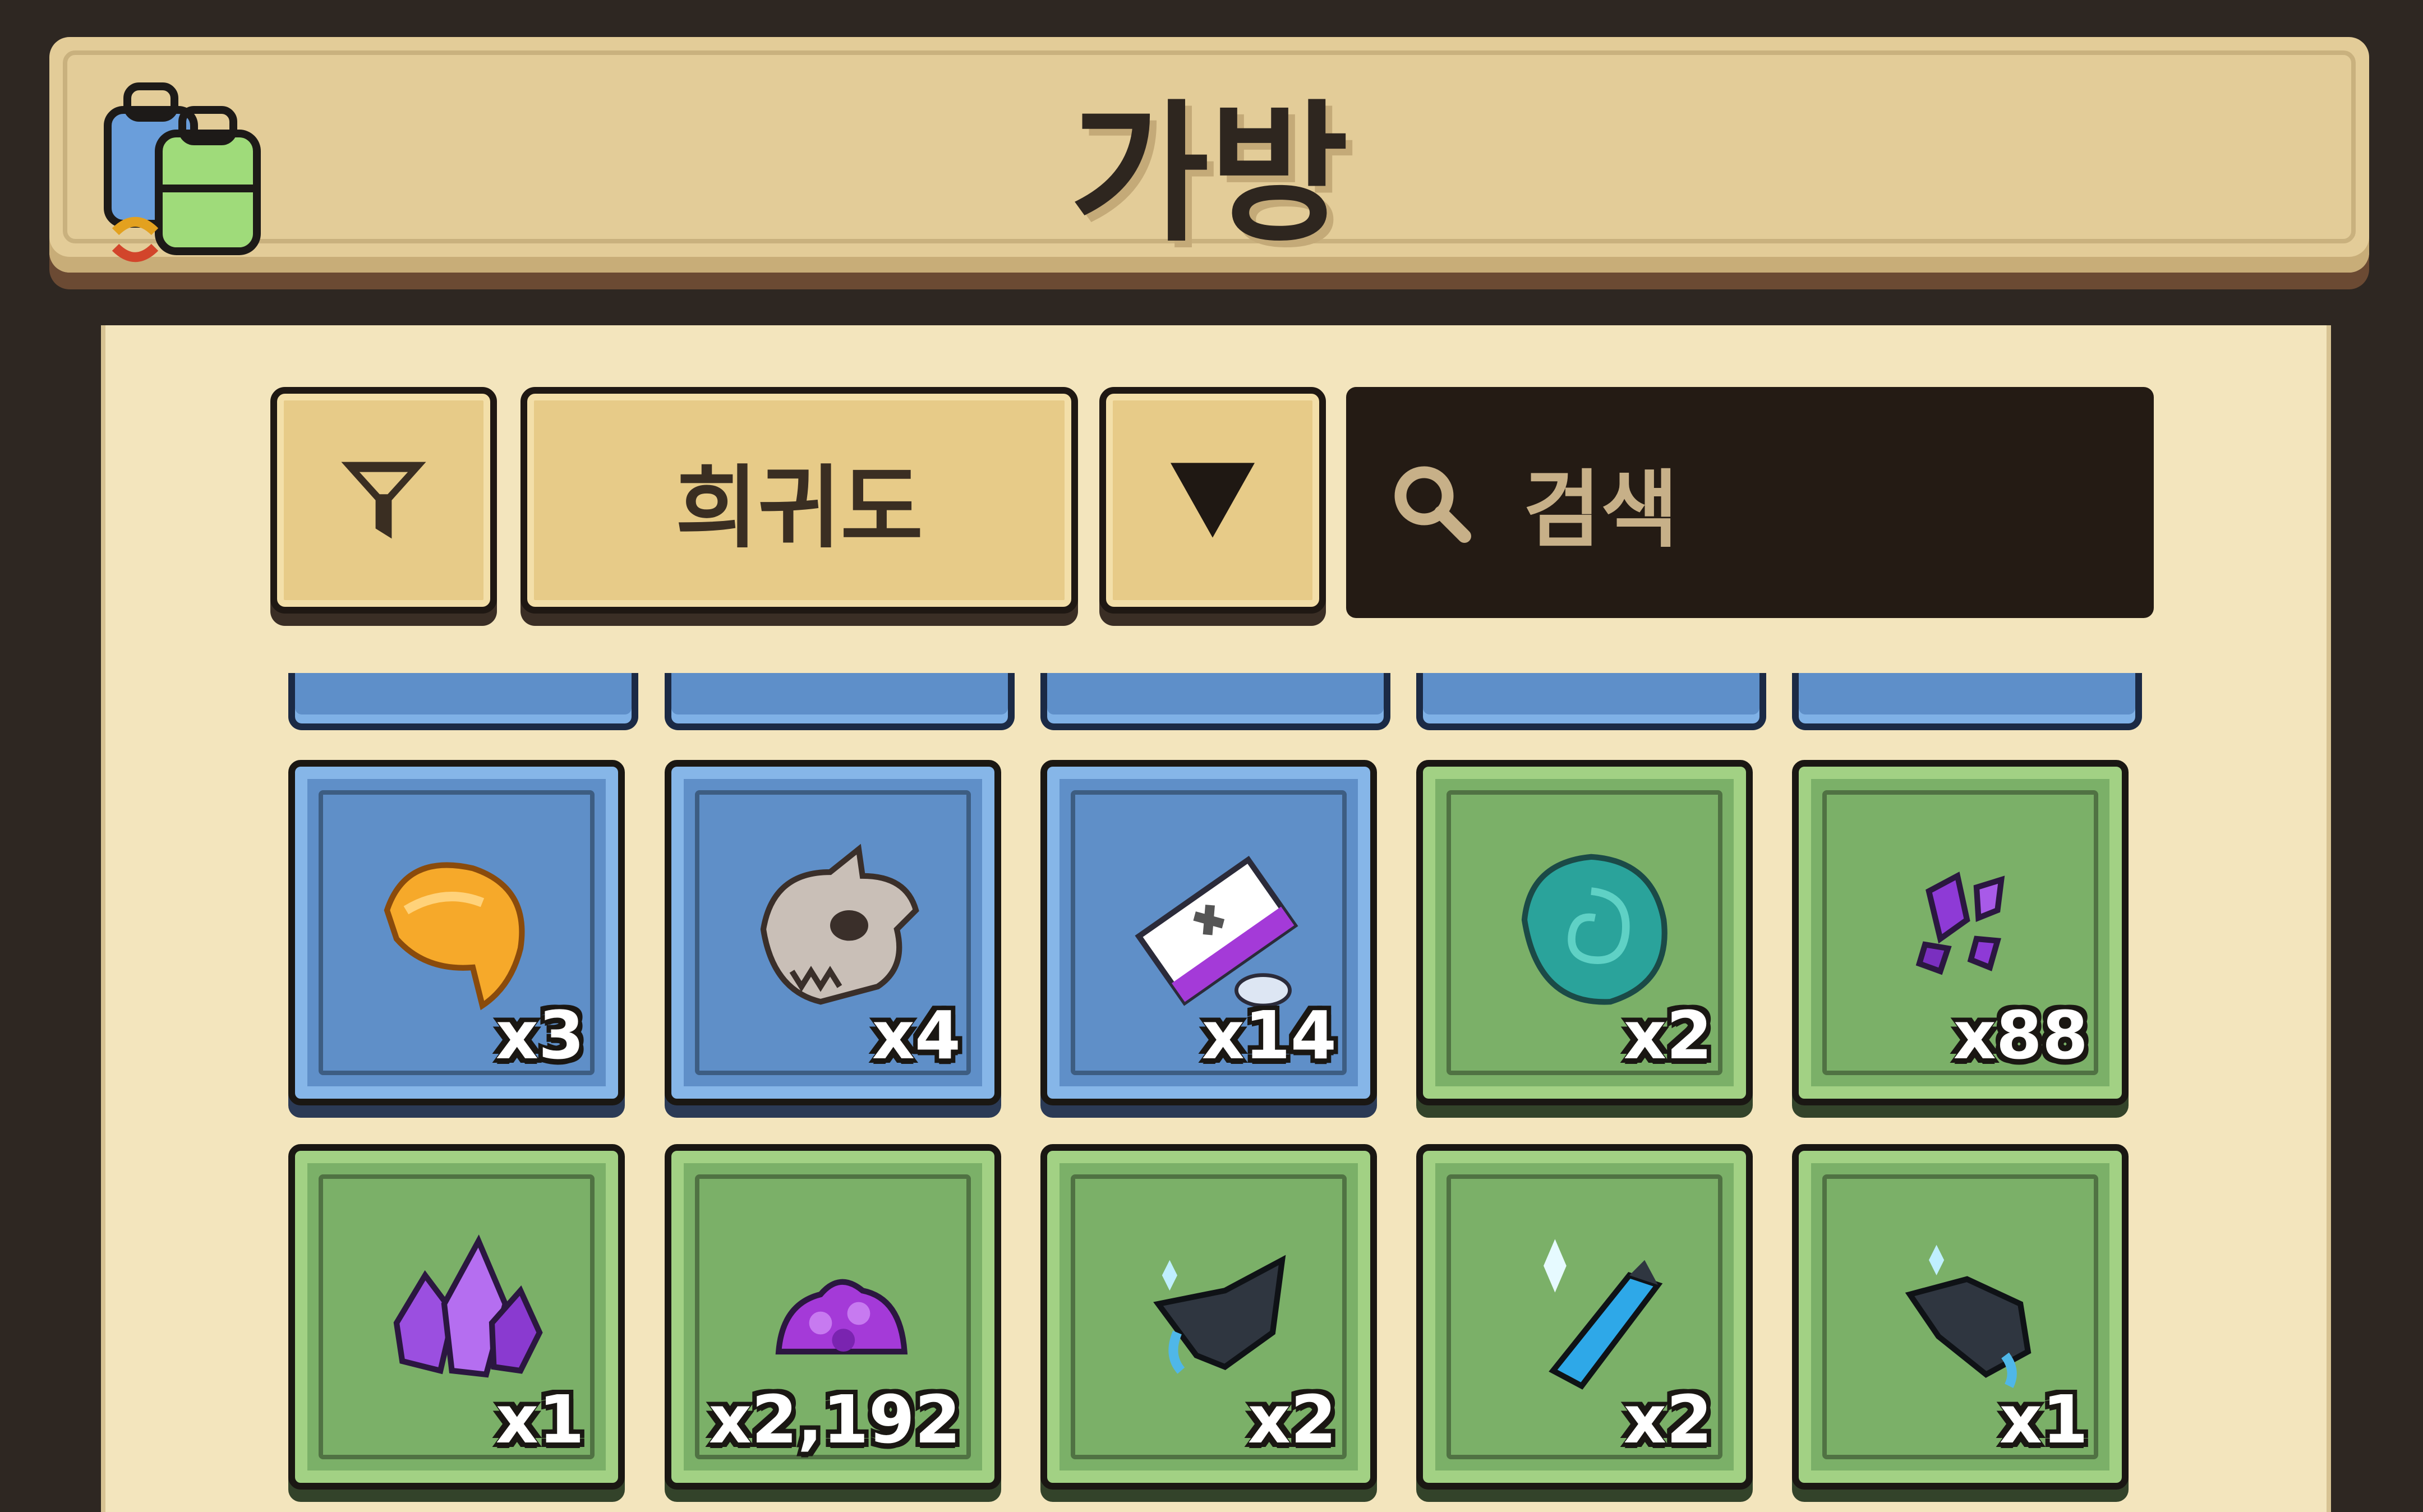  I want to click on item-slot: x4, so click(833, 932).